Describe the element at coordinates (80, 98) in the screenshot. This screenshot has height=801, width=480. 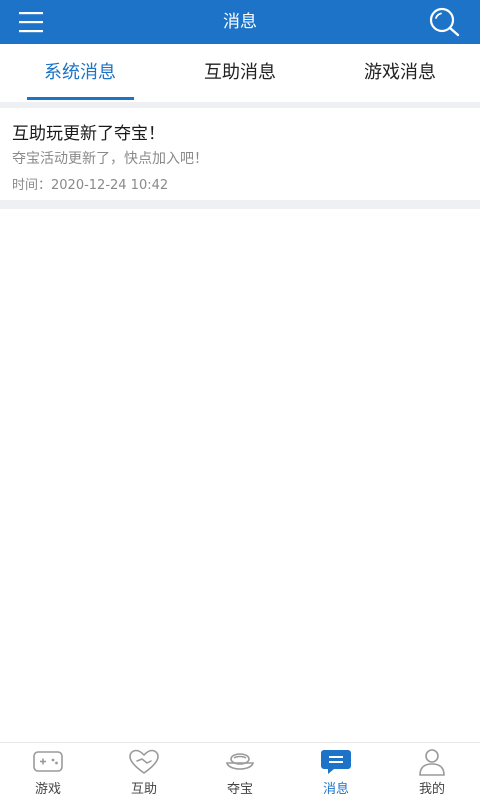
I see `active-tab-indicator` at that location.